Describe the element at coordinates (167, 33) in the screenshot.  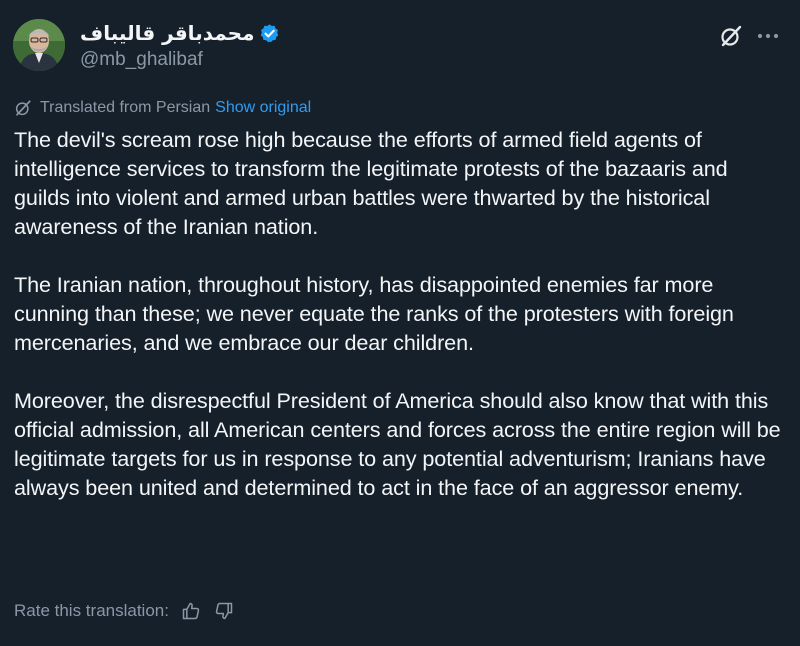
I see `display-name: محمدباقر قالیباف` at that location.